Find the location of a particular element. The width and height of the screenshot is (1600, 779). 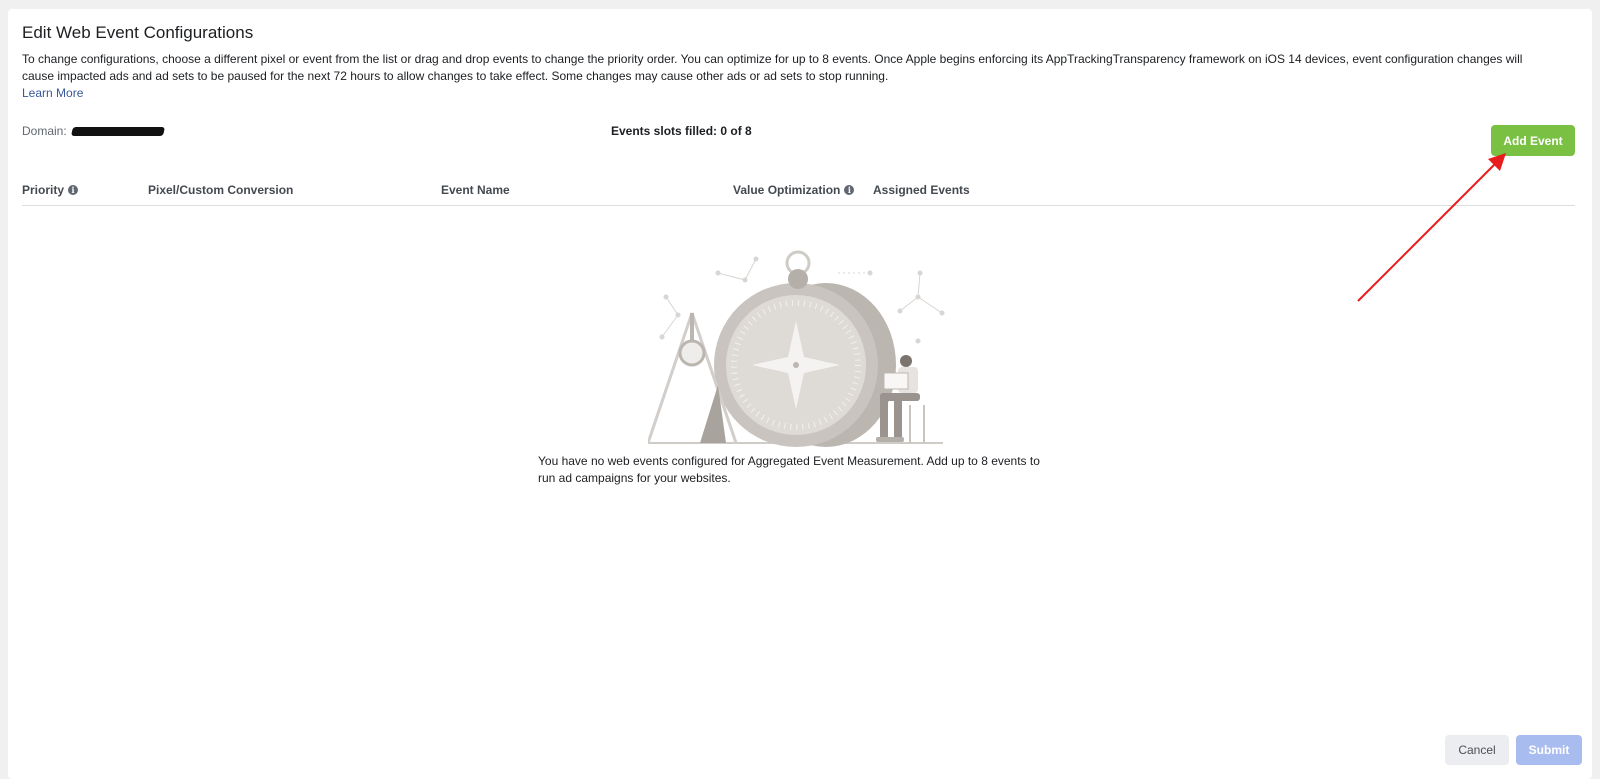

column-value-optimization: Value Optimization i is located at coordinates (794, 190).